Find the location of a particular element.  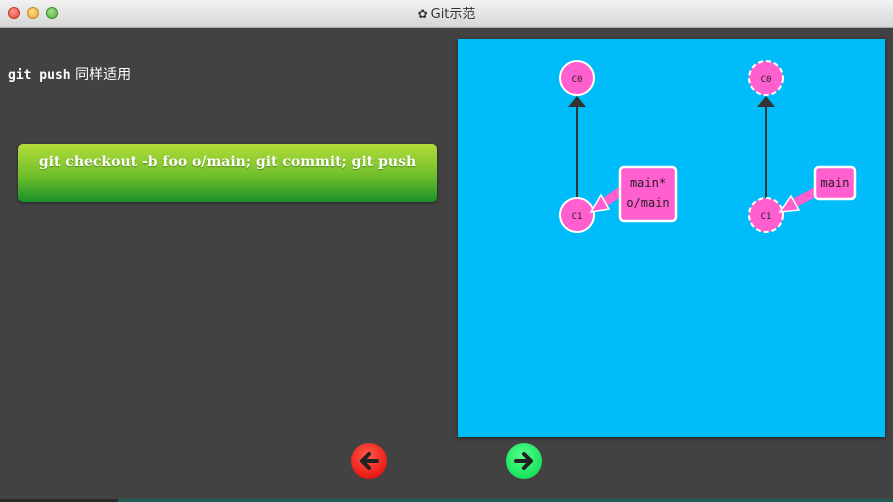

local-commit-c0-label: C0 is located at coordinates (577, 80).